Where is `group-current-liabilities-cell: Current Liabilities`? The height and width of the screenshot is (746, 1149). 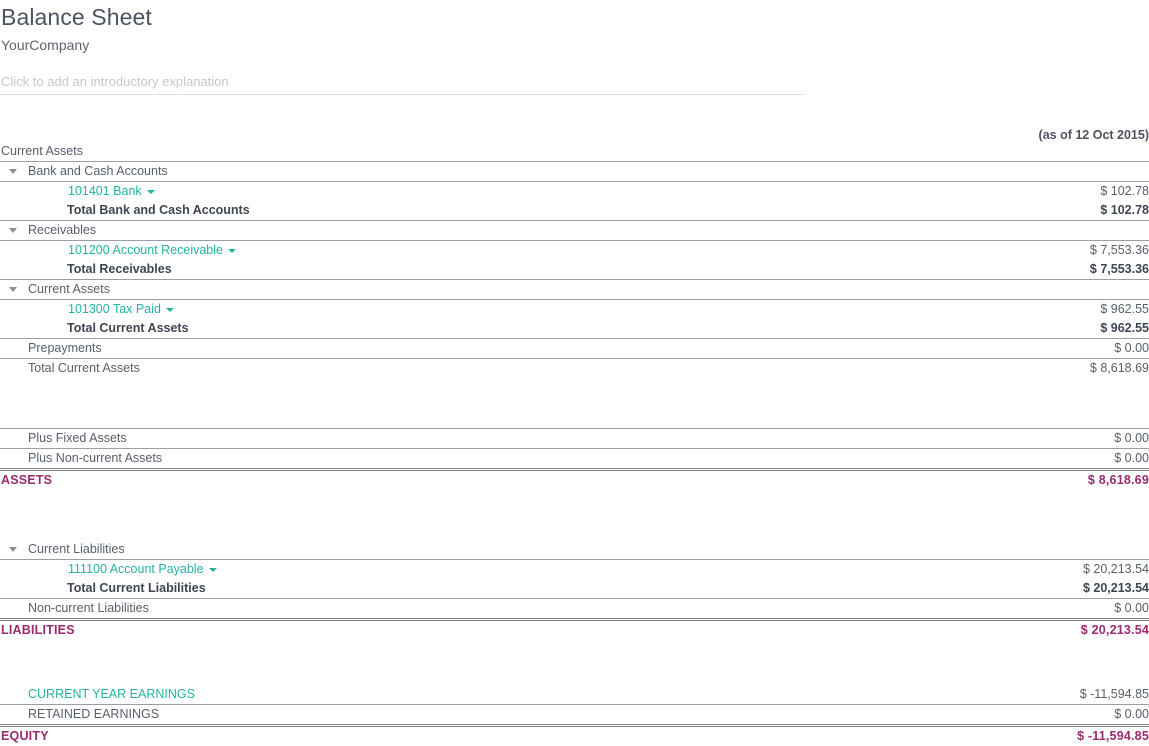 group-current-liabilities-cell: Current Liabilities is located at coordinates (500, 550).